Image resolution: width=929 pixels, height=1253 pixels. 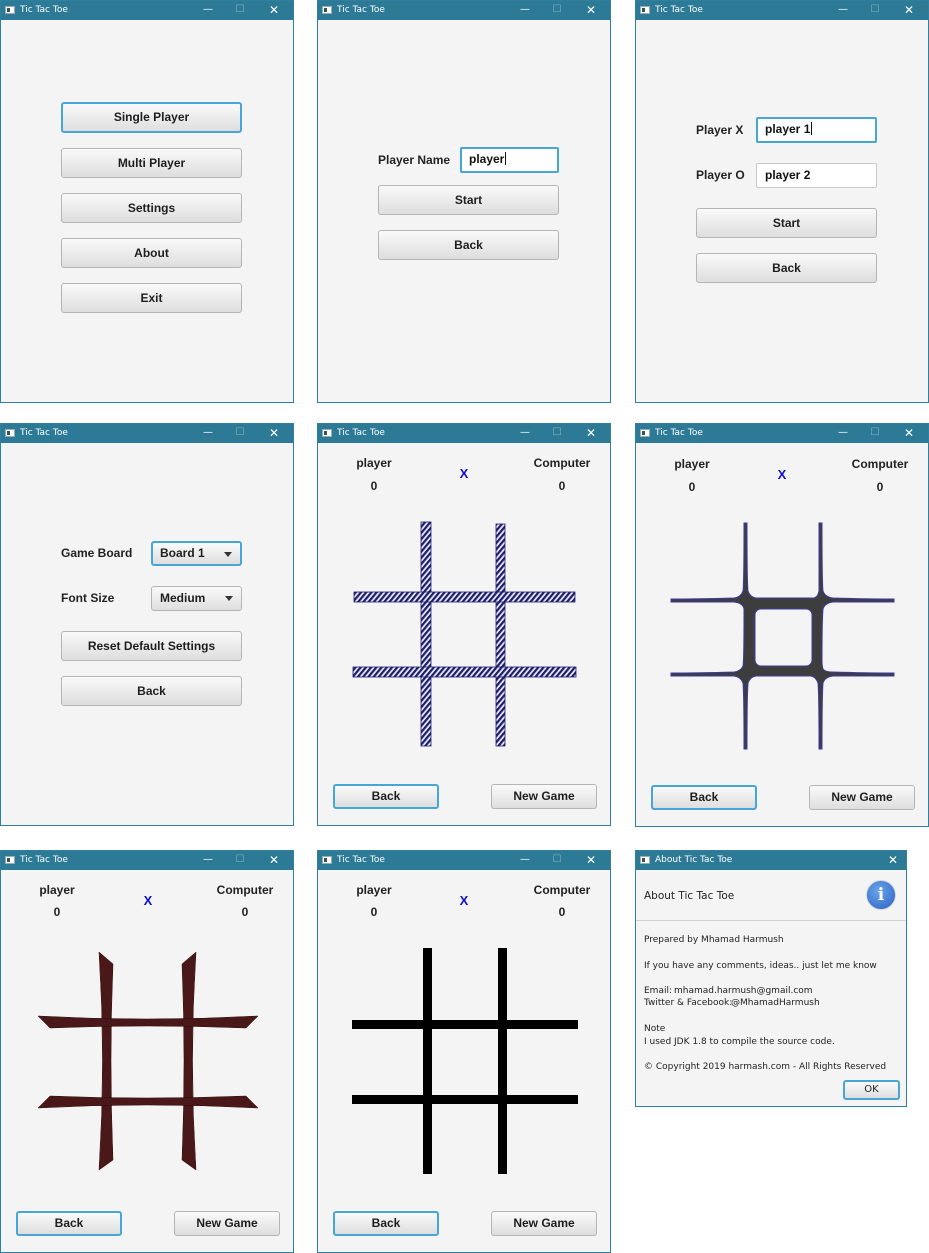 I want to click on font-size-select: Medium, so click(x=196, y=598).